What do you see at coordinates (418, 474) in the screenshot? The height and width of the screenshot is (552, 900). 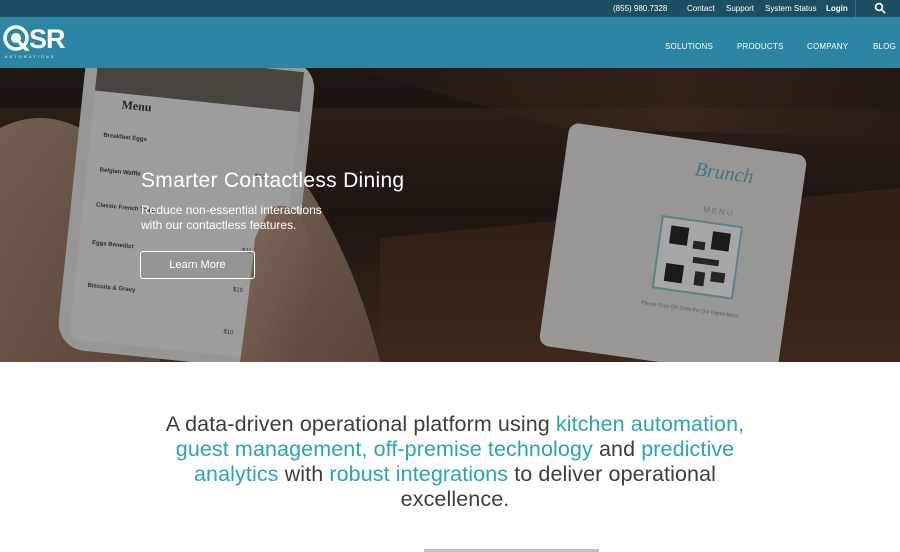 I see `tagline-highlight-integrations: robust integrations` at bounding box center [418, 474].